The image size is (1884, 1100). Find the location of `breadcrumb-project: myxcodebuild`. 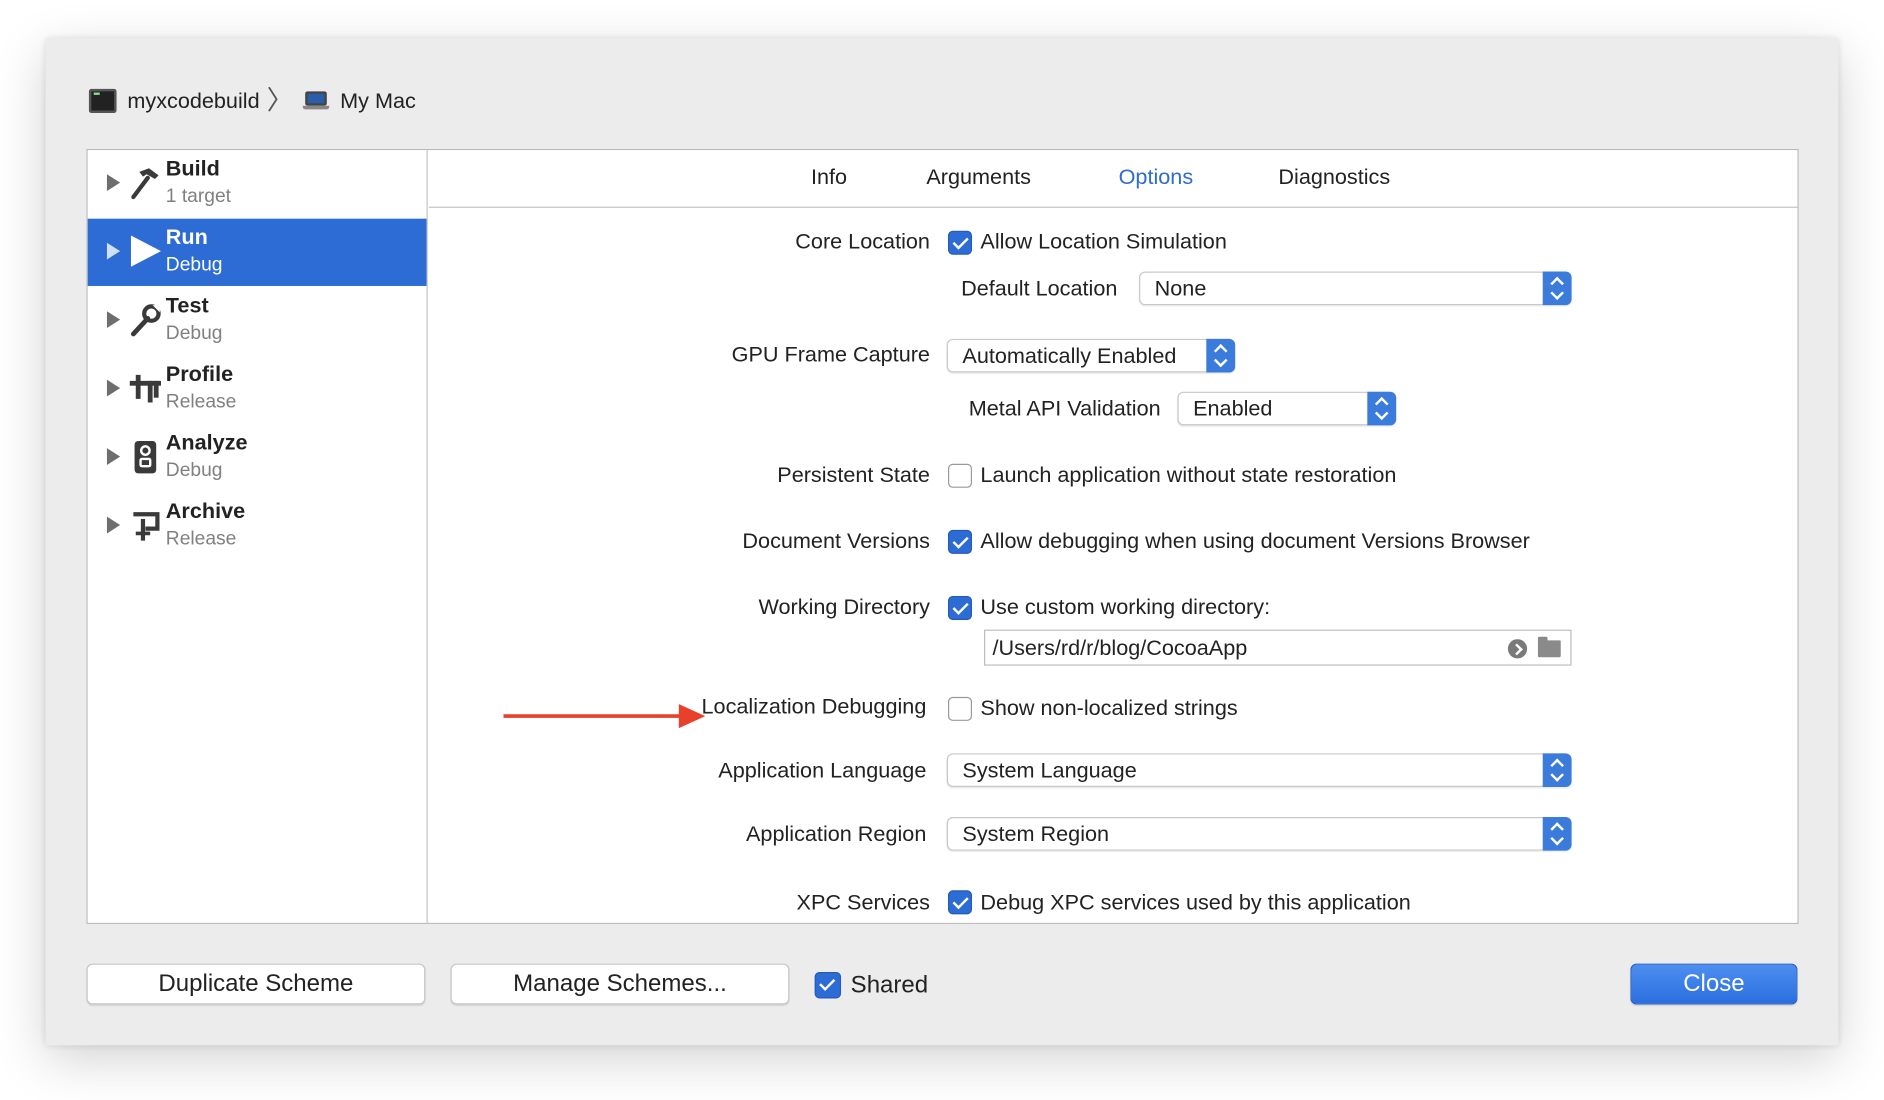

breadcrumb-project: myxcodebuild is located at coordinates (193, 100).